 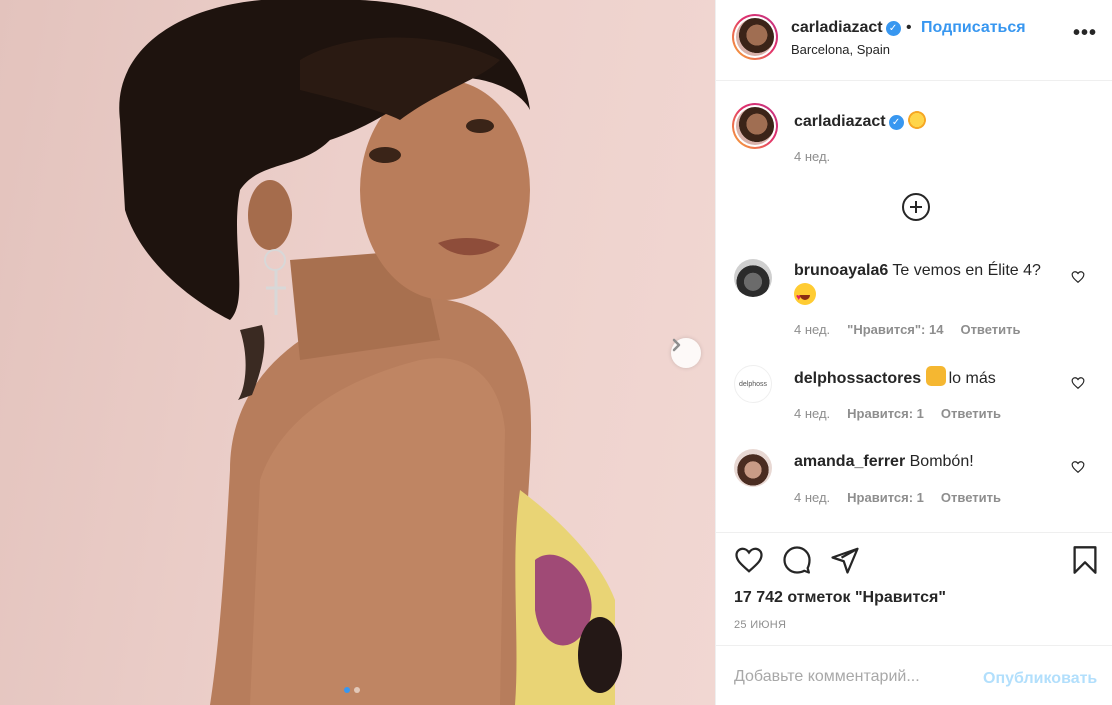 I want to click on sun-emoji-icon, so click(x=916, y=120).